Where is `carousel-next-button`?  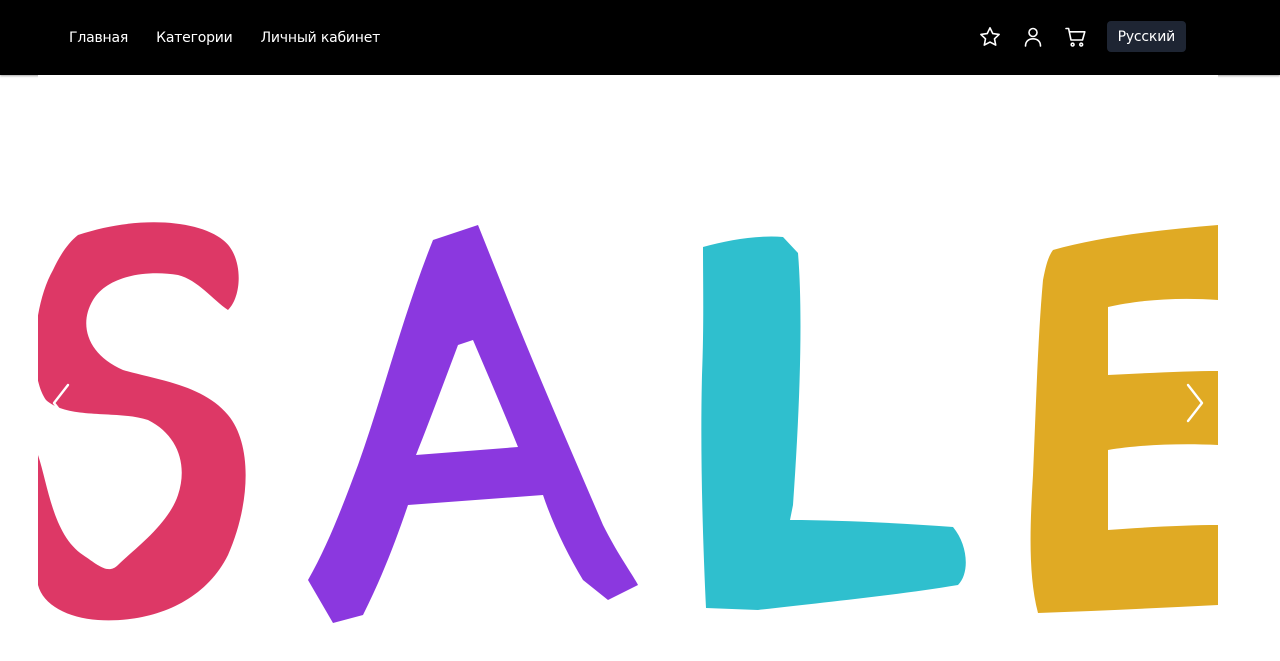 carousel-next-button is located at coordinates (1195, 403).